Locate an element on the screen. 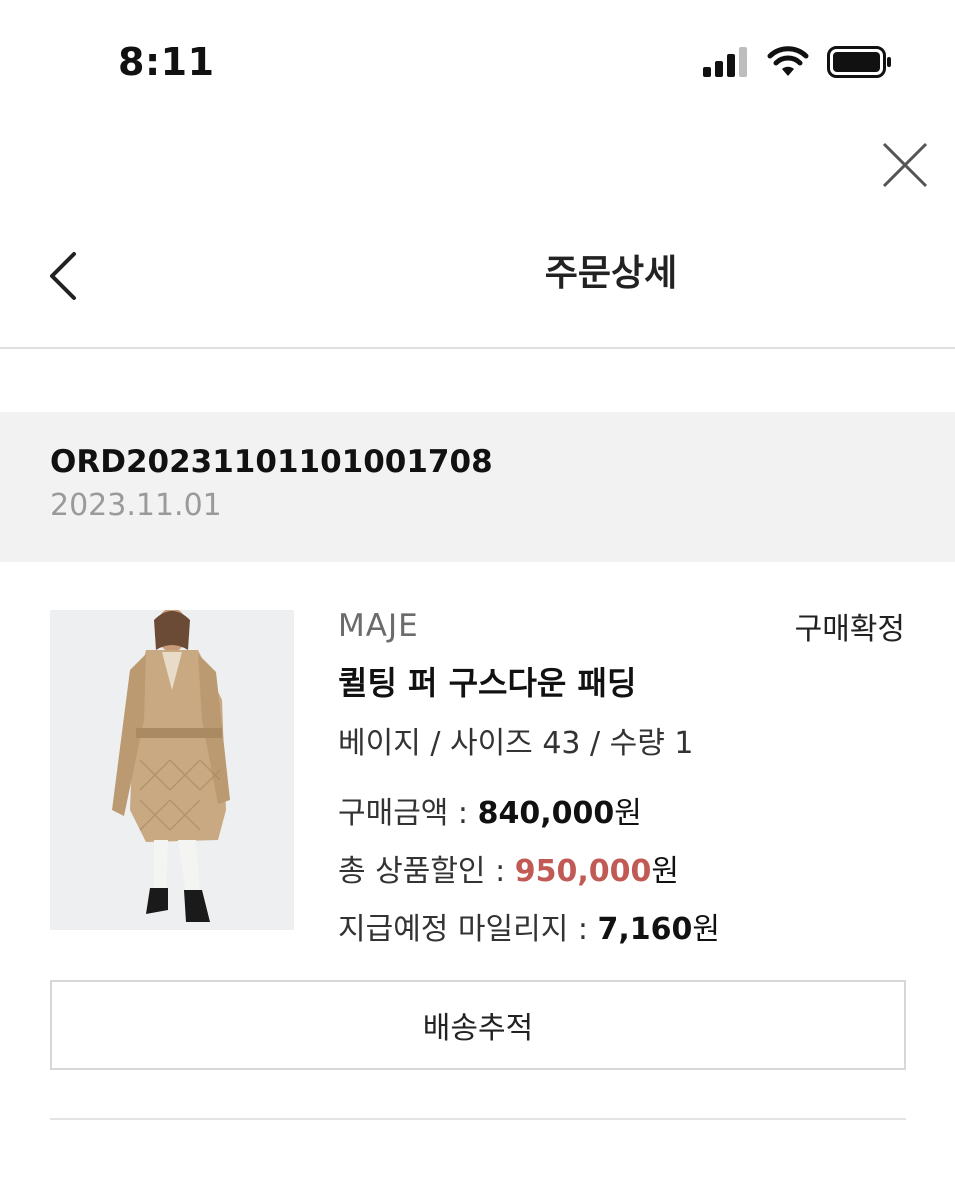  order-summary-band is located at coordinates (477, 487).